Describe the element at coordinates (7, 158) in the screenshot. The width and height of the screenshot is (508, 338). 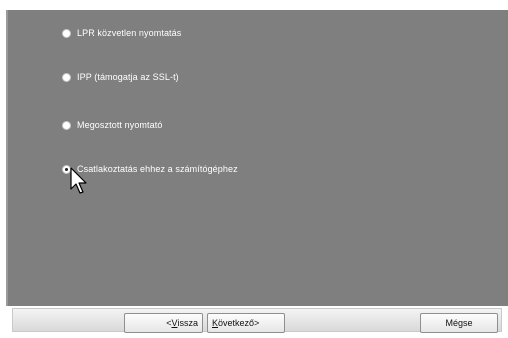
I see `dialog-left-edge` at that location.